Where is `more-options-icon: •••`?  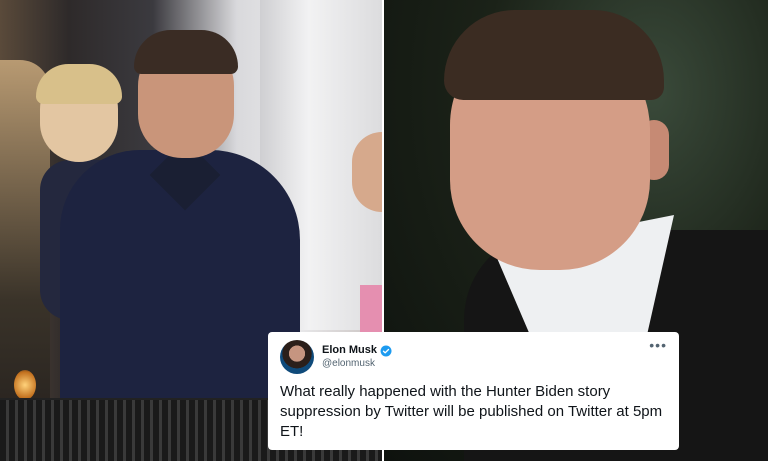
more-options-icon: ••• is located at coordinates (658, 345).